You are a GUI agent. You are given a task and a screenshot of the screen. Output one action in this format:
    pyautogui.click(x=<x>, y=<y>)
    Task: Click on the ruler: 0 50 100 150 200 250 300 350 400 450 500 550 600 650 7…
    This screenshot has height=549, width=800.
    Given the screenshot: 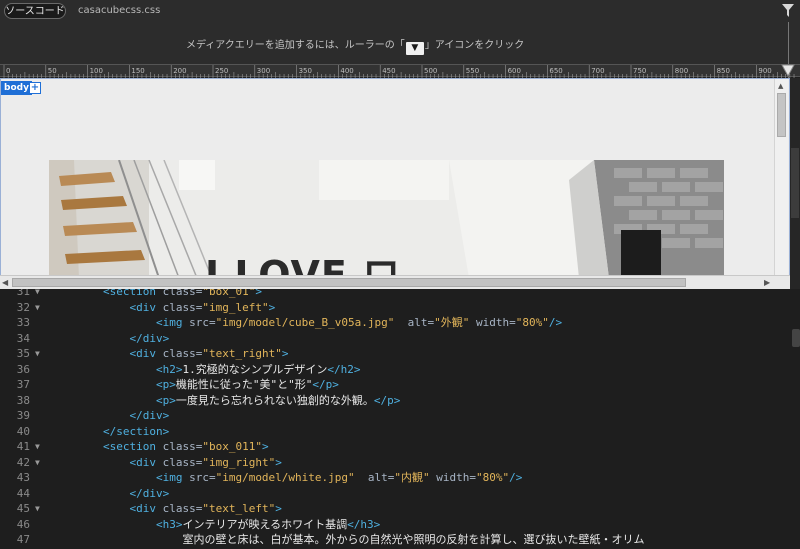 What is the action you would take?
    pyautogui.click(x=400, y=71)
    